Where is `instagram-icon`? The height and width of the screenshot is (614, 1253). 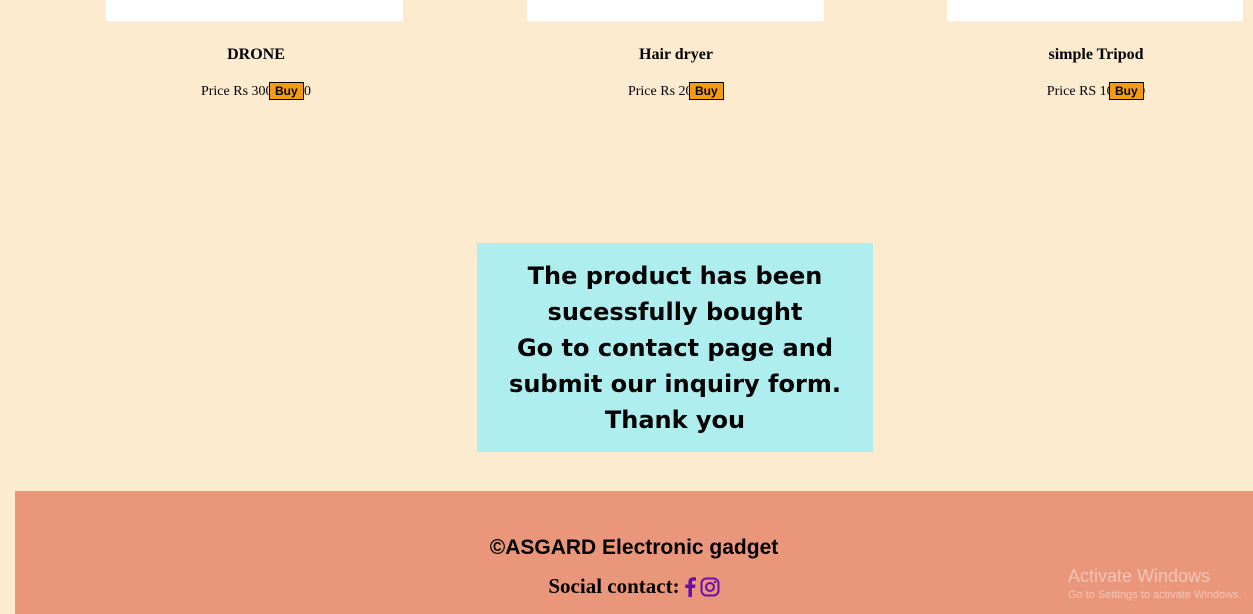
instagram-icon is located at coordinates (710, 587).